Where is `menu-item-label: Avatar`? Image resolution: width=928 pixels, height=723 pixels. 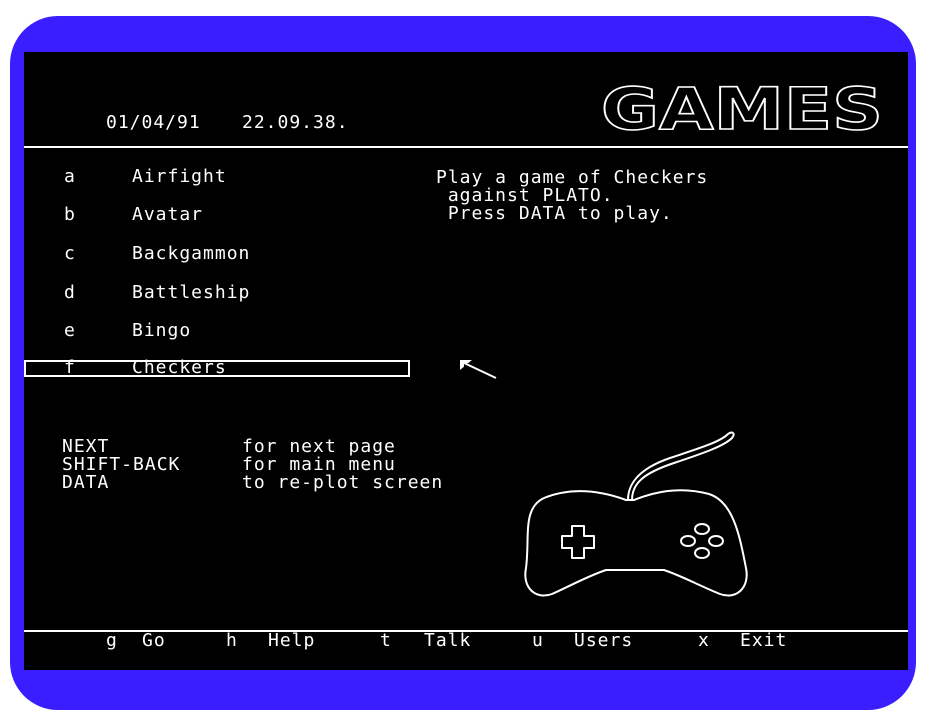 menu-item-label: Avatar is located at coordinates (168, 214).